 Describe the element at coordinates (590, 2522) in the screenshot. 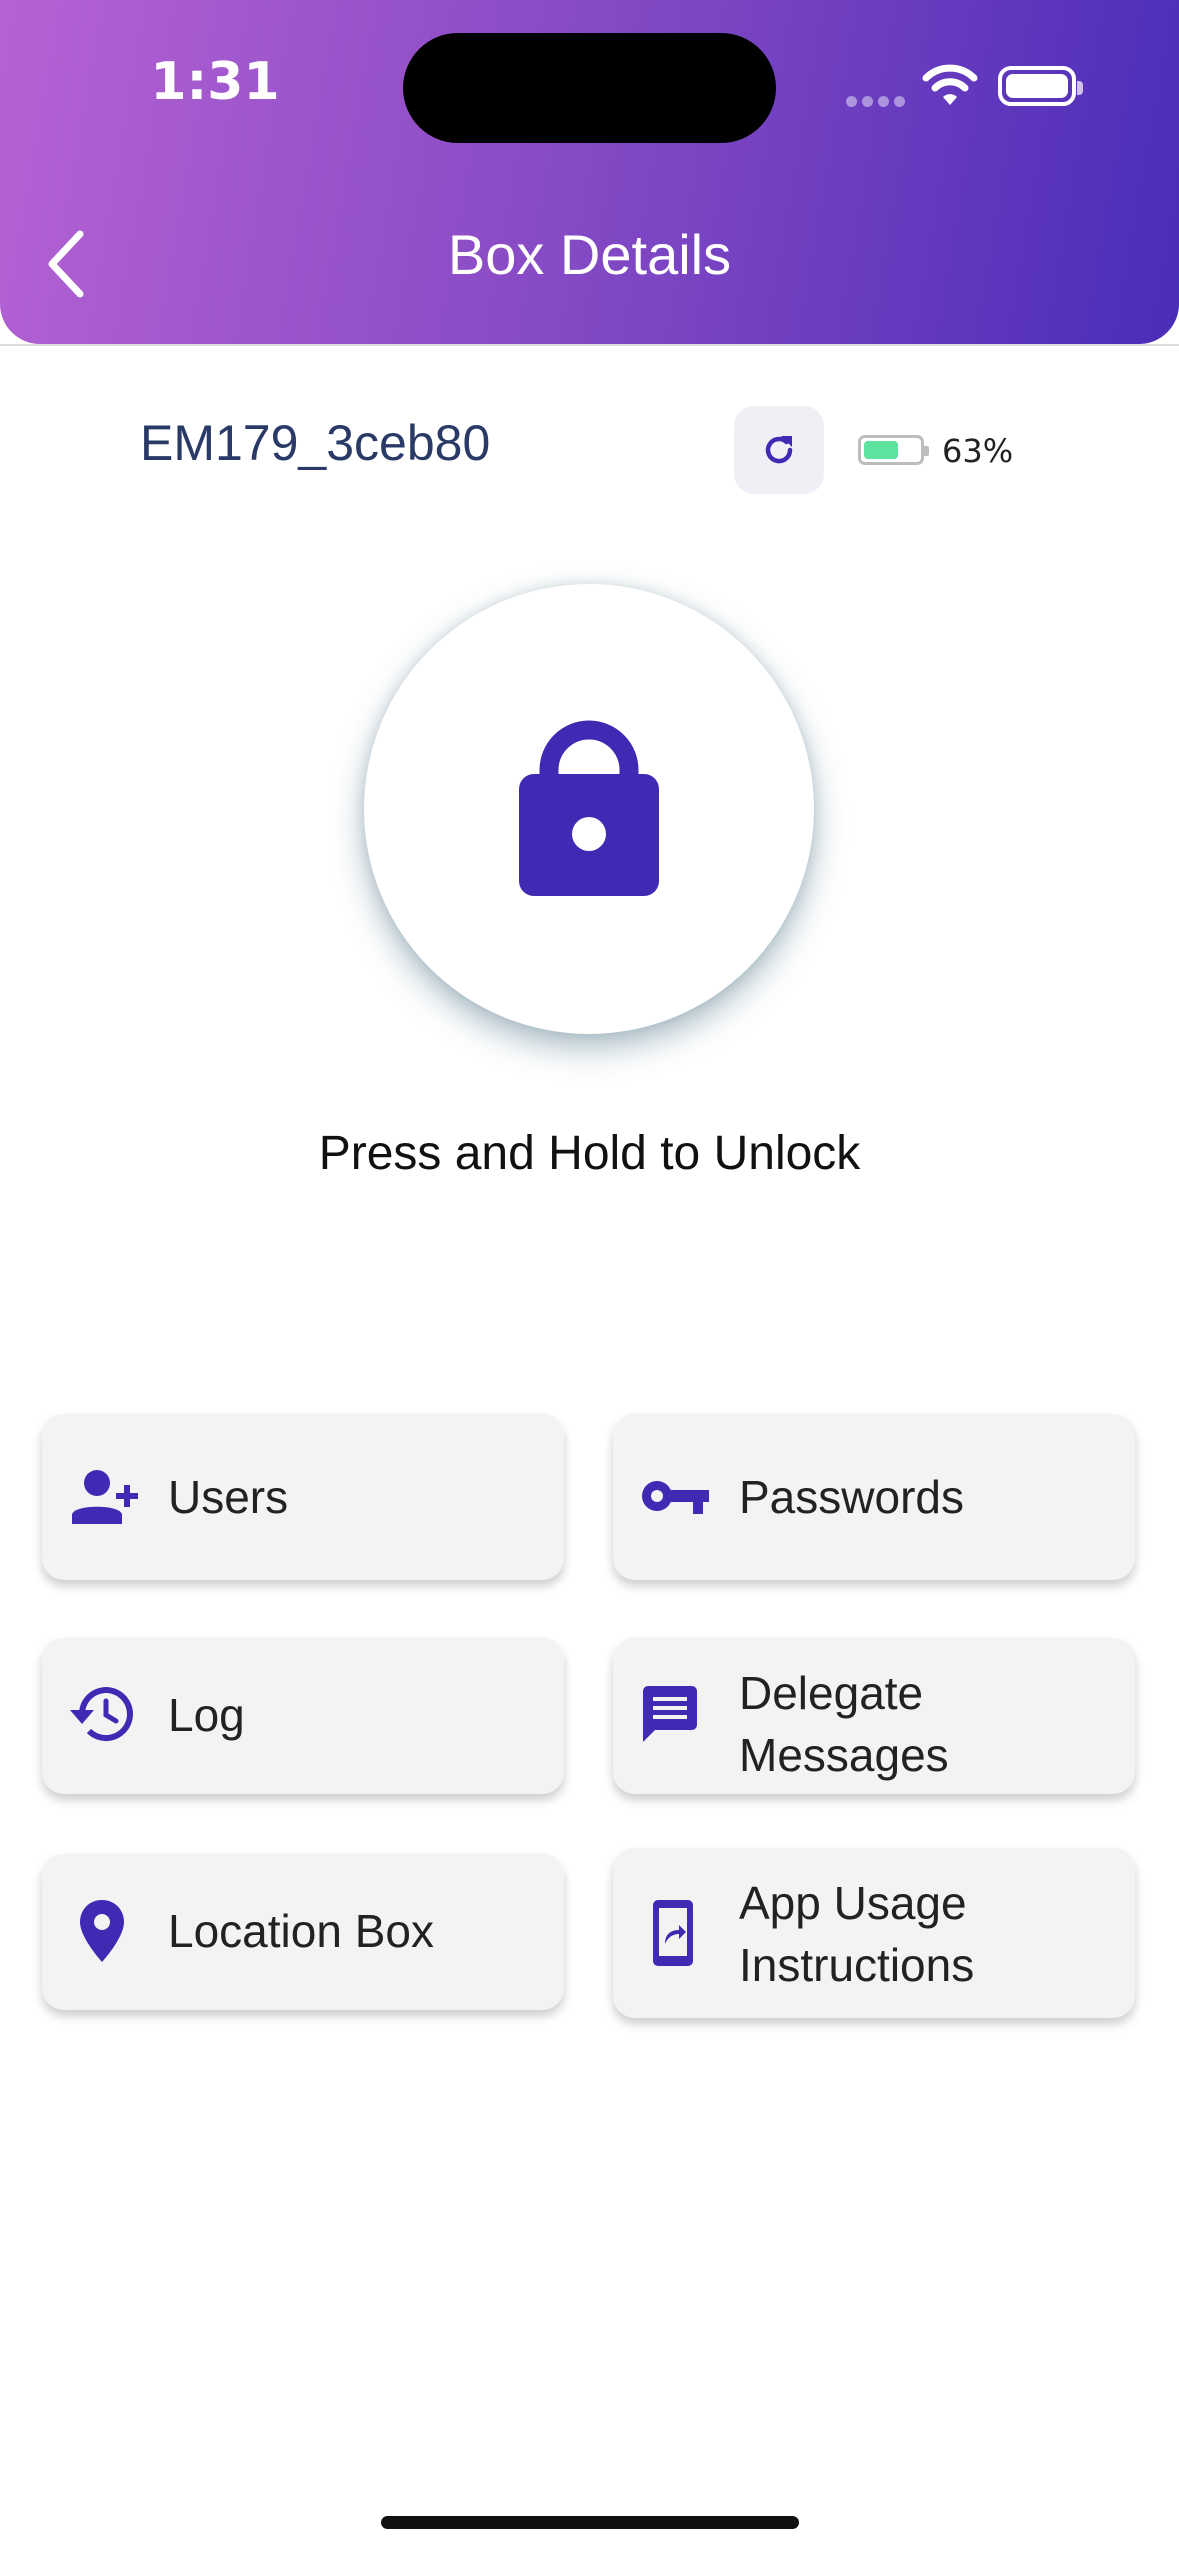

I see `home-indicator` at that location.